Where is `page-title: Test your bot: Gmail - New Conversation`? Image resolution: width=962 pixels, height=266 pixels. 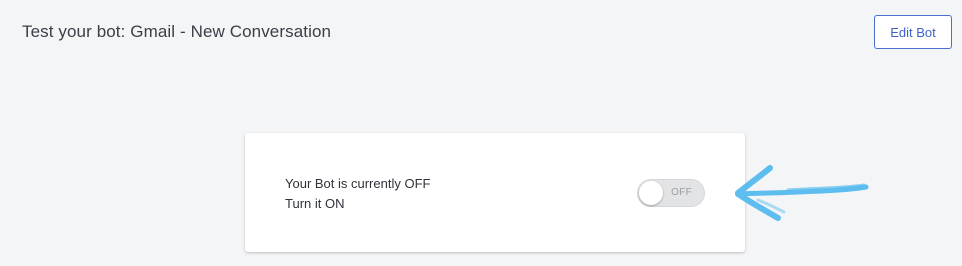
page-title: Test your bot: Gmail - New Conversation is located at coordinates (177, 31).